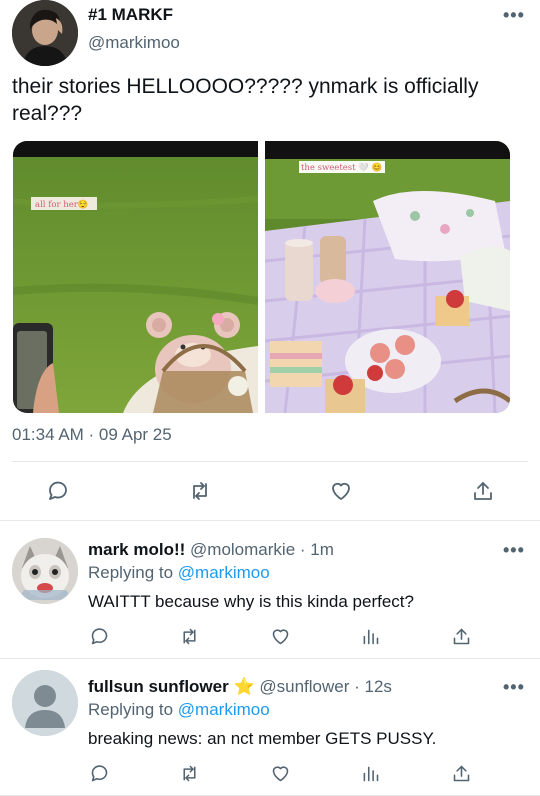  What do you see at coordinates (244, 686) in the screenshot?
I see `star-badge-icon: ⭐` at bounding box center [244, 686].